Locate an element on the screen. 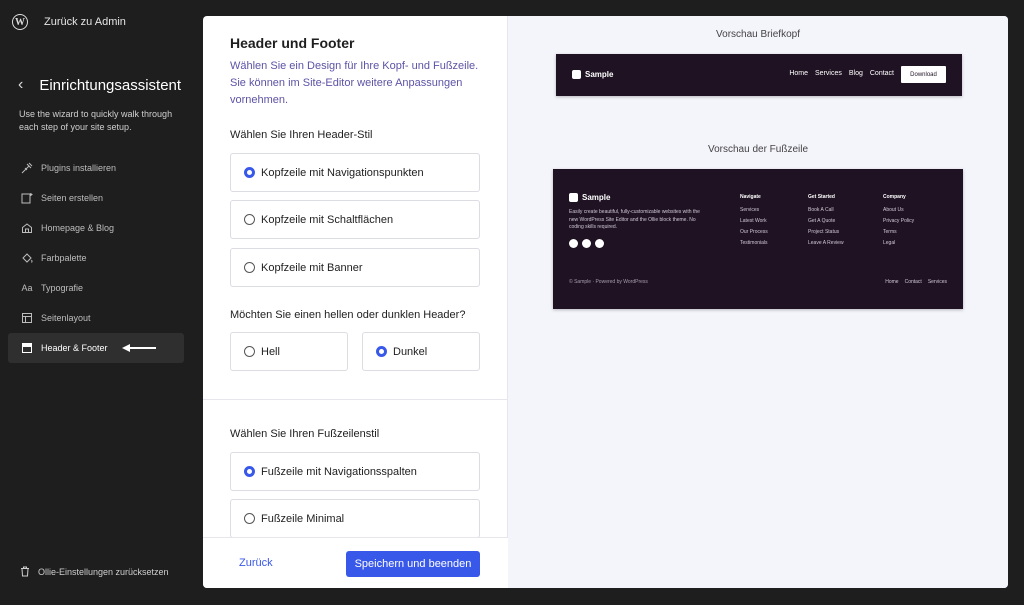 Image resolution: width=1024 pixels, height=605 pixels. header-option-banner: Kopfzeile mit Banner is located at coordinates (355, 267).